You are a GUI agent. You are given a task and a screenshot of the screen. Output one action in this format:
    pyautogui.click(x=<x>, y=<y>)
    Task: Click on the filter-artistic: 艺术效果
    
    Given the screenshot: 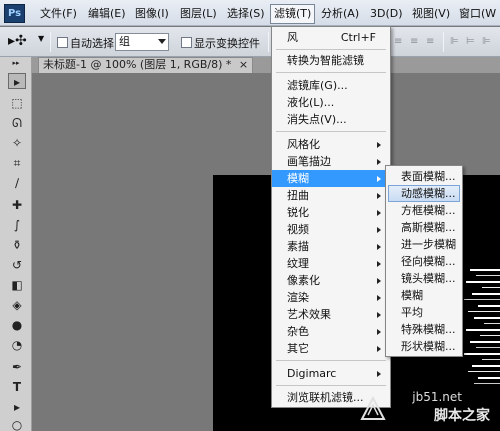 What is the action you would take?
    pyautogui.click(x=331, y=314)
    